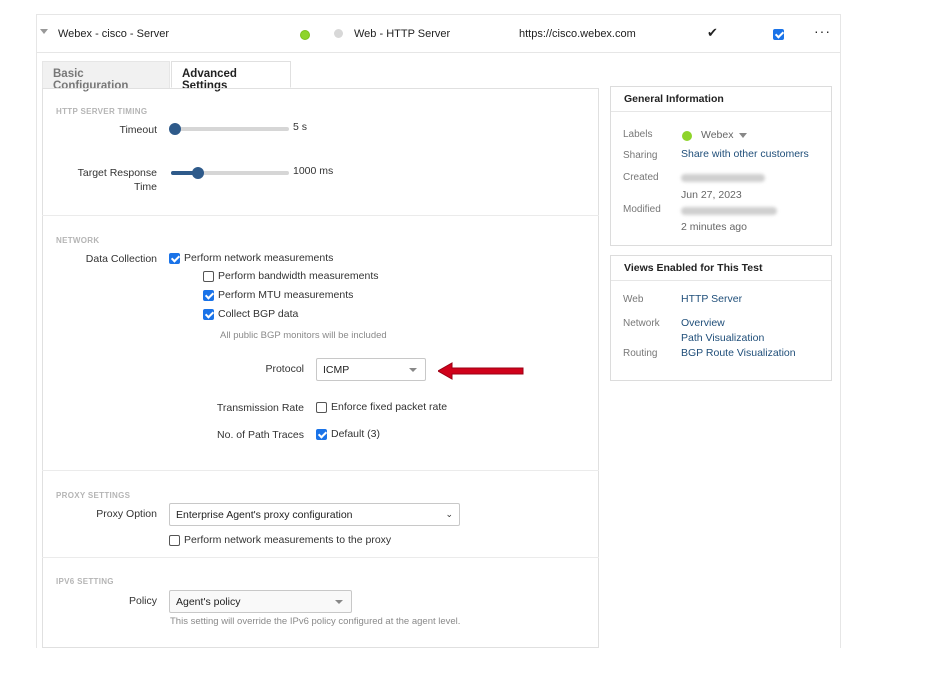 The image size is (952, 695). I want to click on protocol-select: ICMP, so click(371, 369).